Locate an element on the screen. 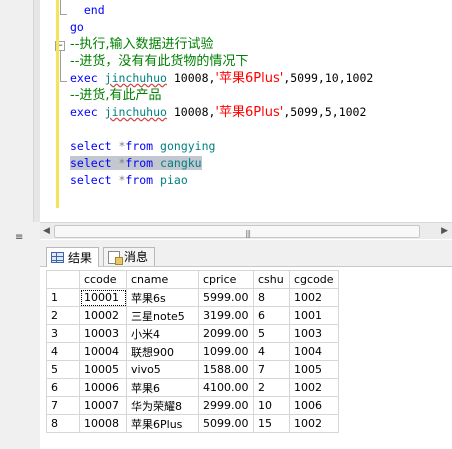 This screenshot has height=449, width=452. table-row: 5 10005 vivo5 1588.00 7 1005 is located at coordinates (192, 369).